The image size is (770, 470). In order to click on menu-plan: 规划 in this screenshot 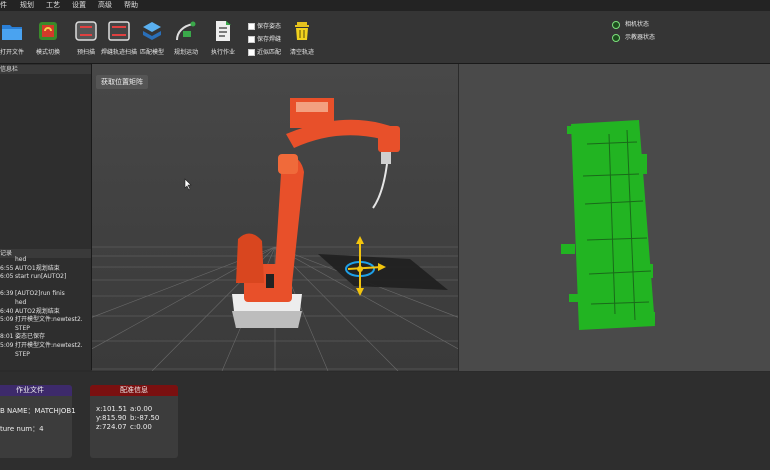, I will do `click(27, 5)`.